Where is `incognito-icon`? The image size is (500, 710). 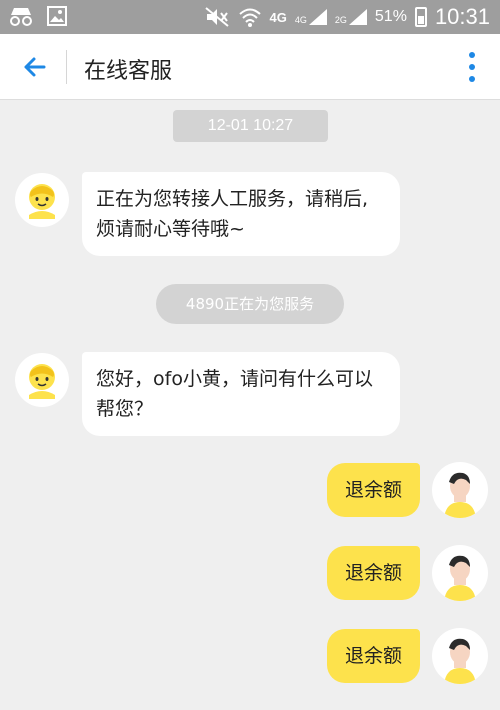 incognito-icon is located at coordinates (21, 17).